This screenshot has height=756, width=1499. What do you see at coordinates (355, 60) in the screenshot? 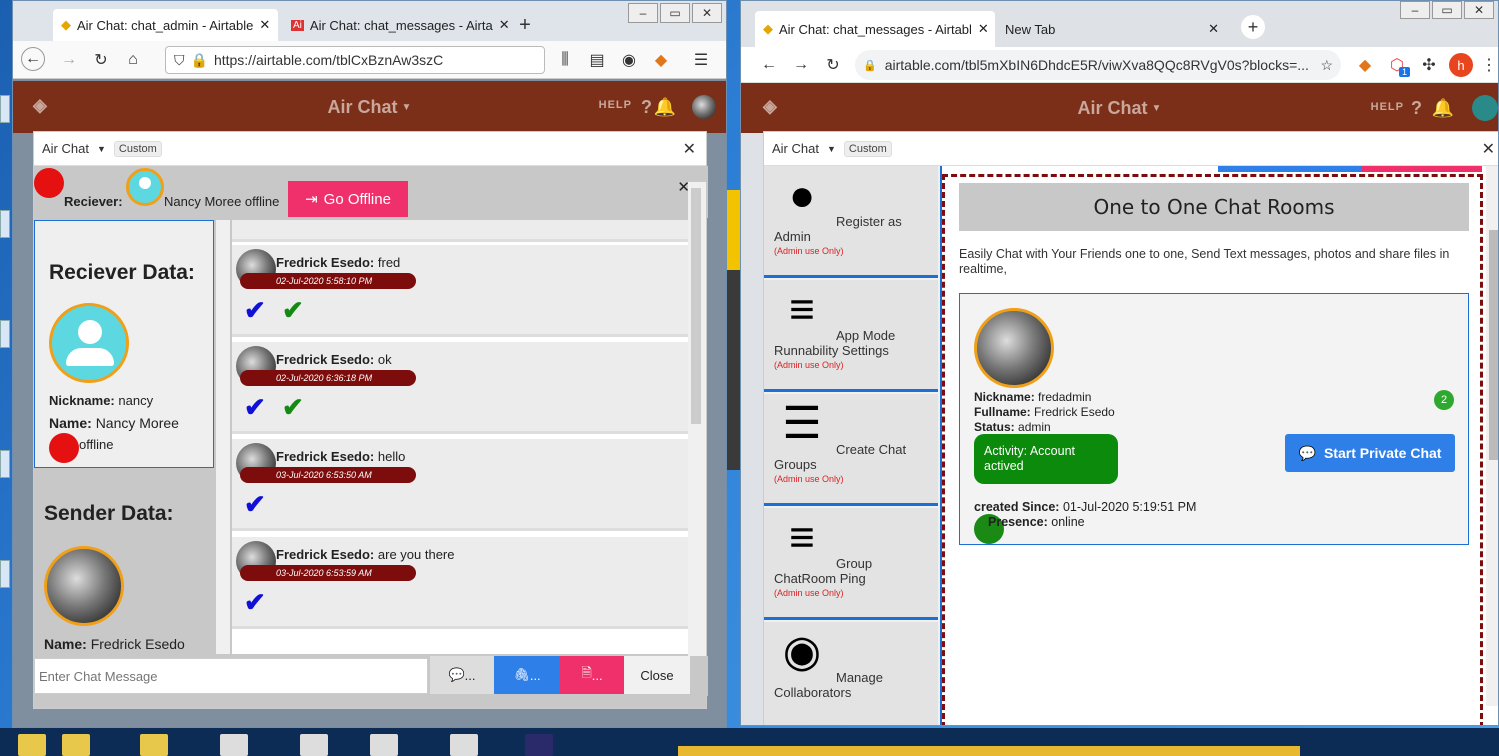
I see `address-bar: ⛉ 🔒 https://airtable.com/tblCxBznAw3szC` at bounding box center [355, 60].